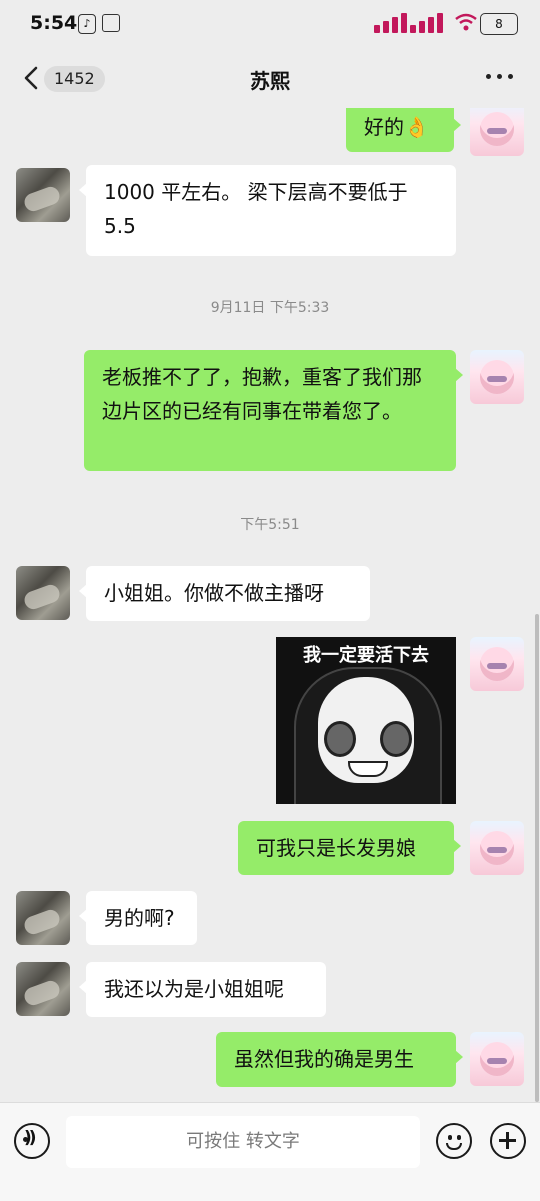  What do you see at coordinates (366, 655) in the screenshot?
I see `sticker-caption: 我一定要活下去` at bounding box center [366, 655].